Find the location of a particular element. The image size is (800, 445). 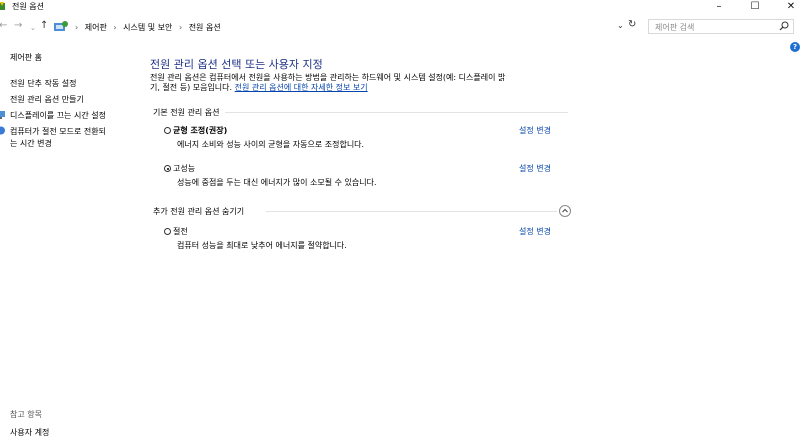

plan-balanced-radio: 균형 조정(권장) is located at coordinates (195, 130).